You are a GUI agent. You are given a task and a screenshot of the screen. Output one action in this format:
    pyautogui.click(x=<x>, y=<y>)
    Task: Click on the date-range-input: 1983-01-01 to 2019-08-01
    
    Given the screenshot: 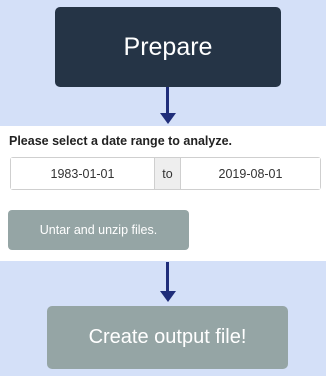 What is the action you would take?
    pyautogui.click(x=165, y=173)
    